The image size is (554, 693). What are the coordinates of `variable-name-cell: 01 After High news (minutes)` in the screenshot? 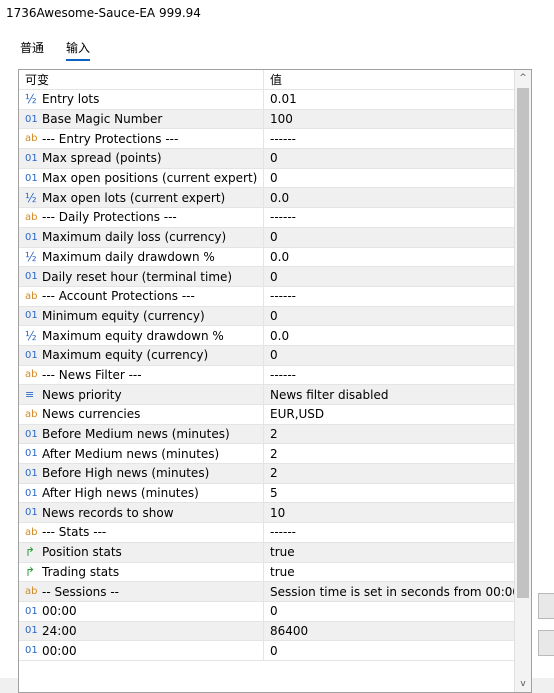 It's located at (141, 493).